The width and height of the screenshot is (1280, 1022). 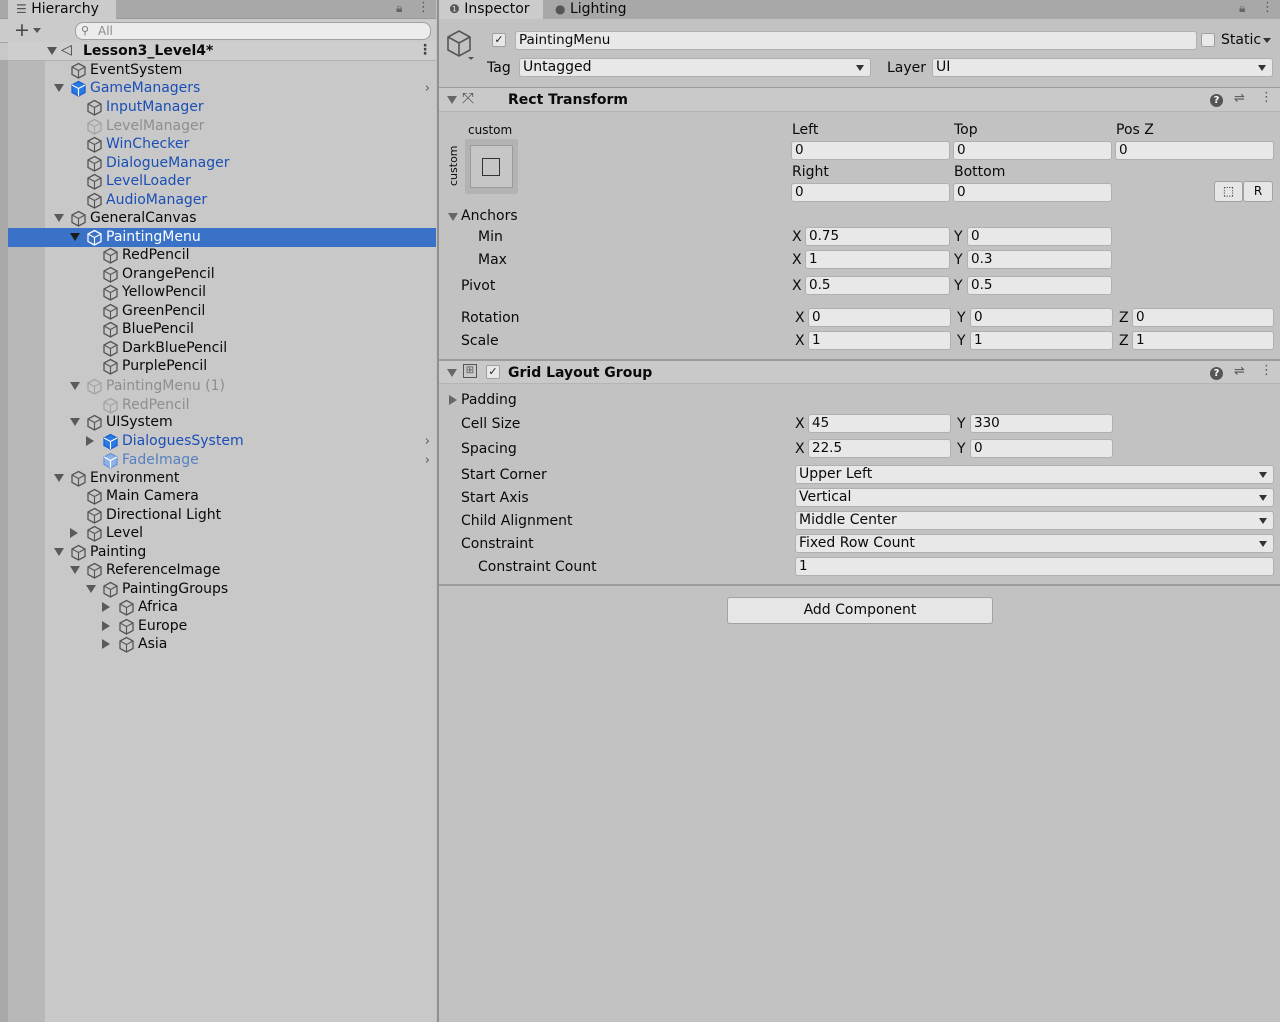 I want to click on anchors-label: Anchors, so click(x=489, y=216).